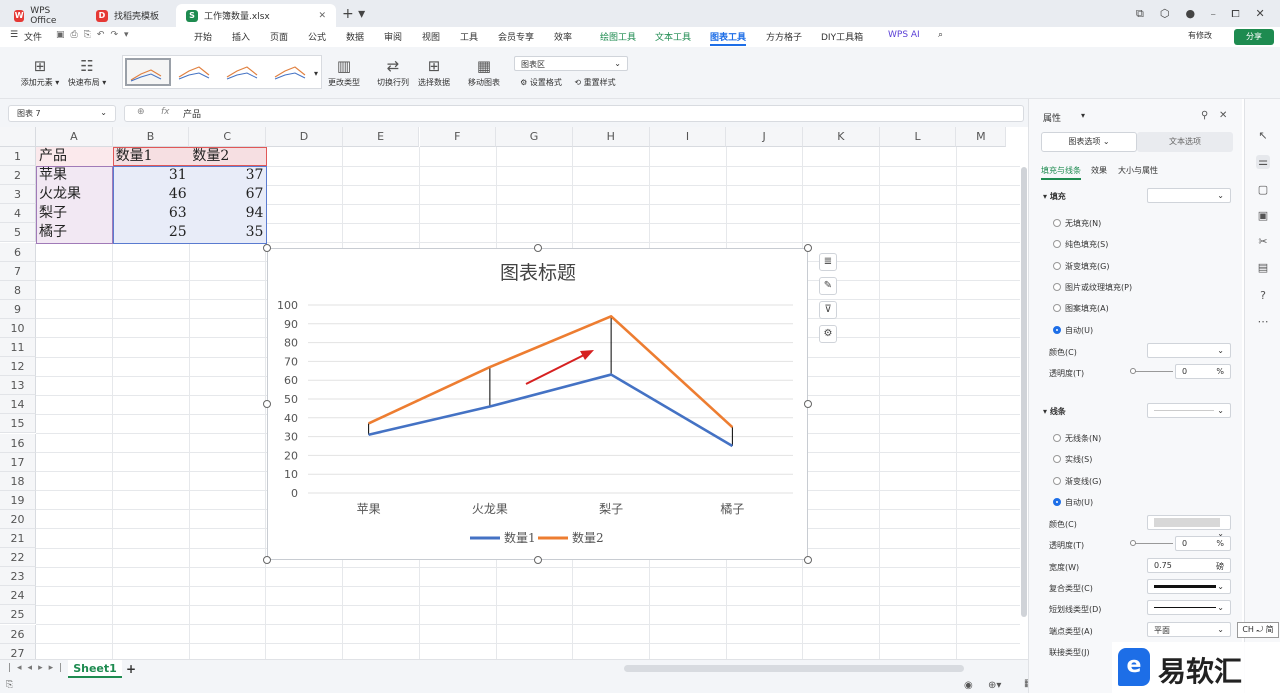  I want to click on chart-settings-icon: ⚙, so click(828, 334).